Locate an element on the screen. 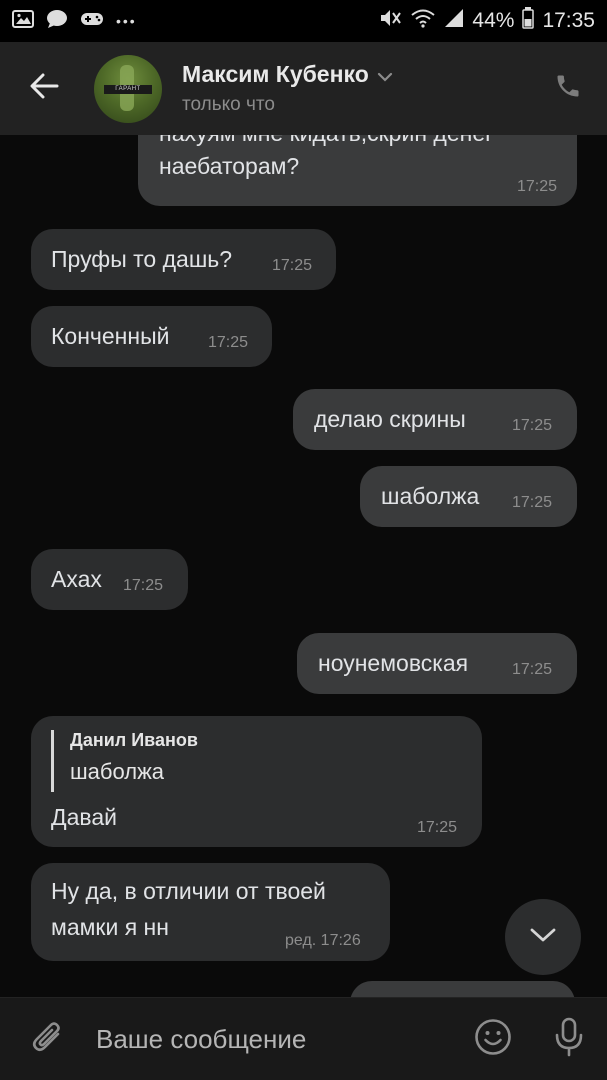 The image size is (607, 1080). back-arrow-icon is located at coordinates (44, 88).